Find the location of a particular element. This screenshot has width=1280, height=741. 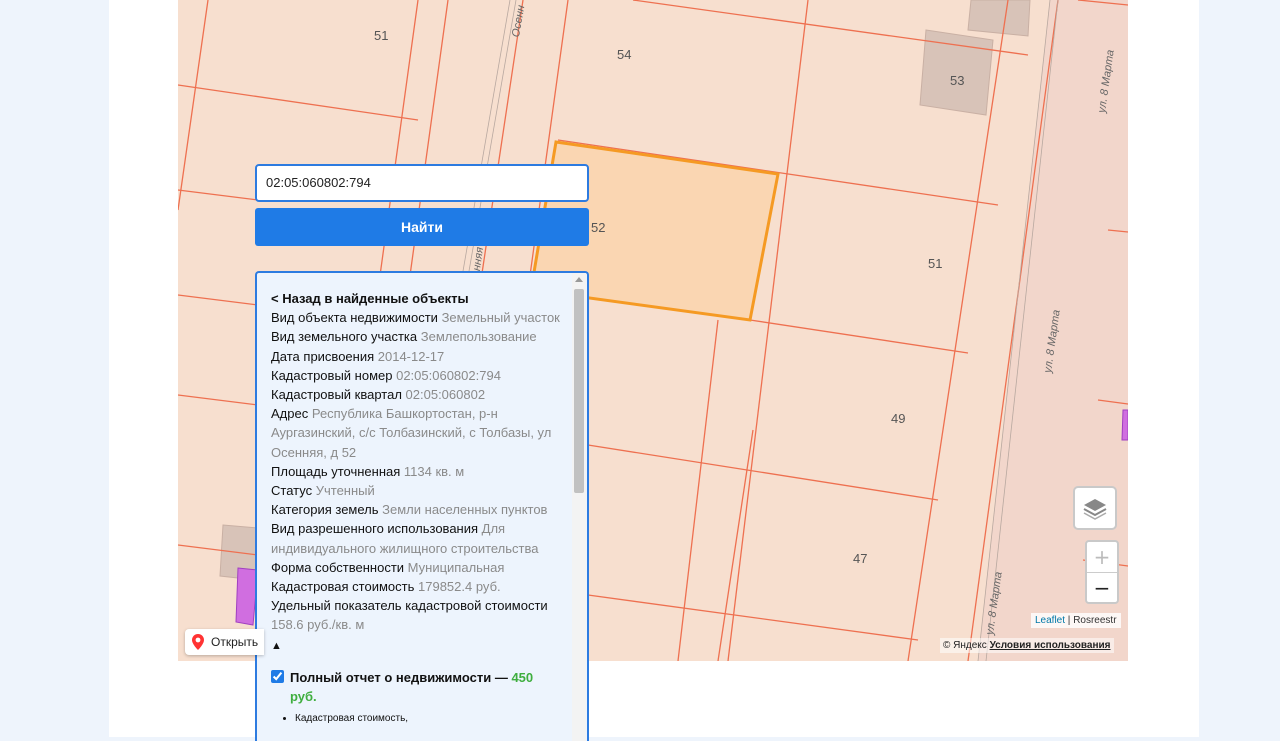

map-attribution: Leaflet | Rosreestr is located at coordinates (1076, 620).